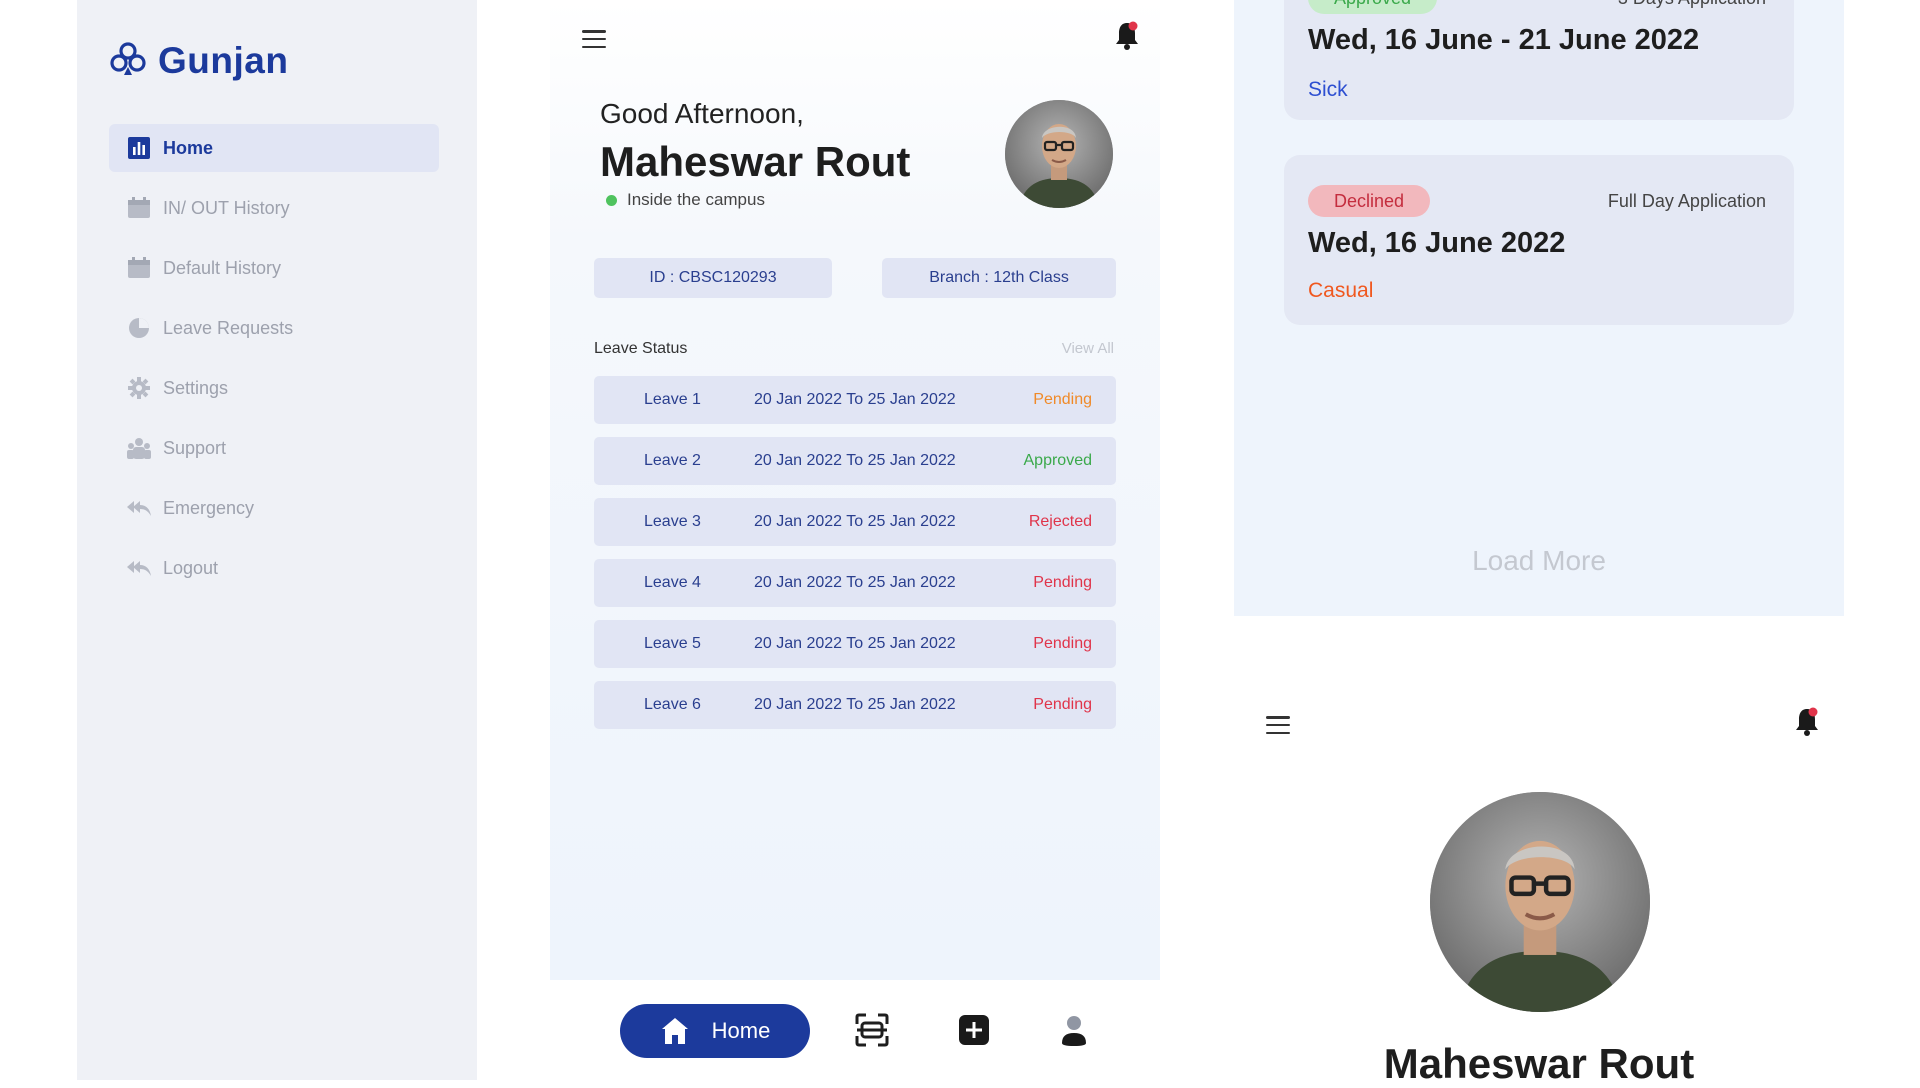 This screenshot has height=1088, width=1920. I want to click on sidebar-item-label: Leave Requests, so click(228, 327).